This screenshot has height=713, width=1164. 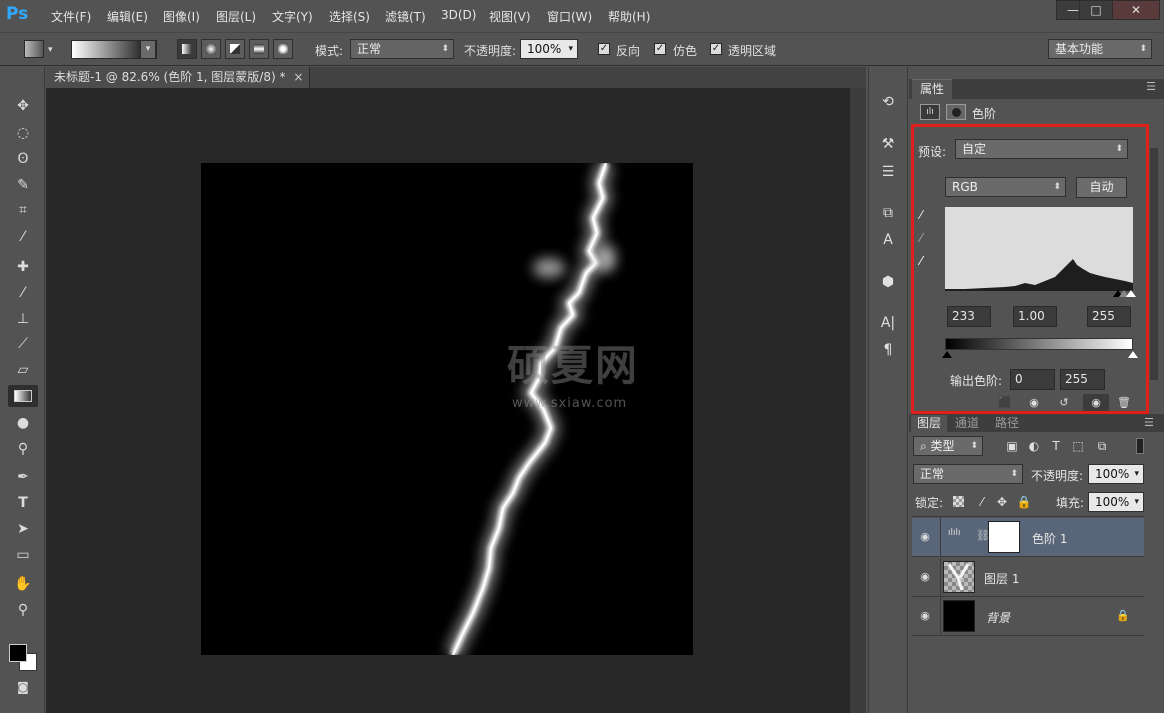 I want to click on lock-label: 锁定:, so click(x=929, y=503).